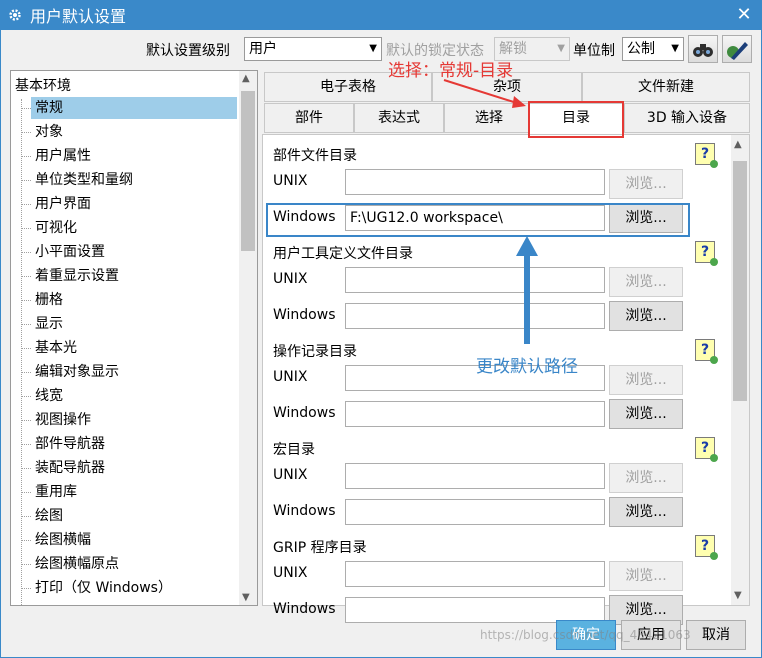 This screenshot has width=762, height=658. What do you see at coordinates (129, 156) in the screenshot?
I see `tree-item: 用户属性` at bounding box center [129, 156].